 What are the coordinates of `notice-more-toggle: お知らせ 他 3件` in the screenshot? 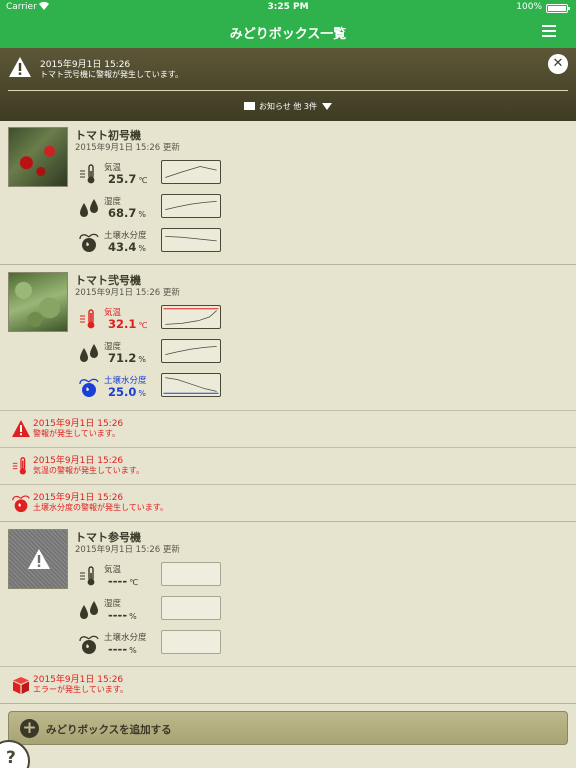 It's located at (288, 106).